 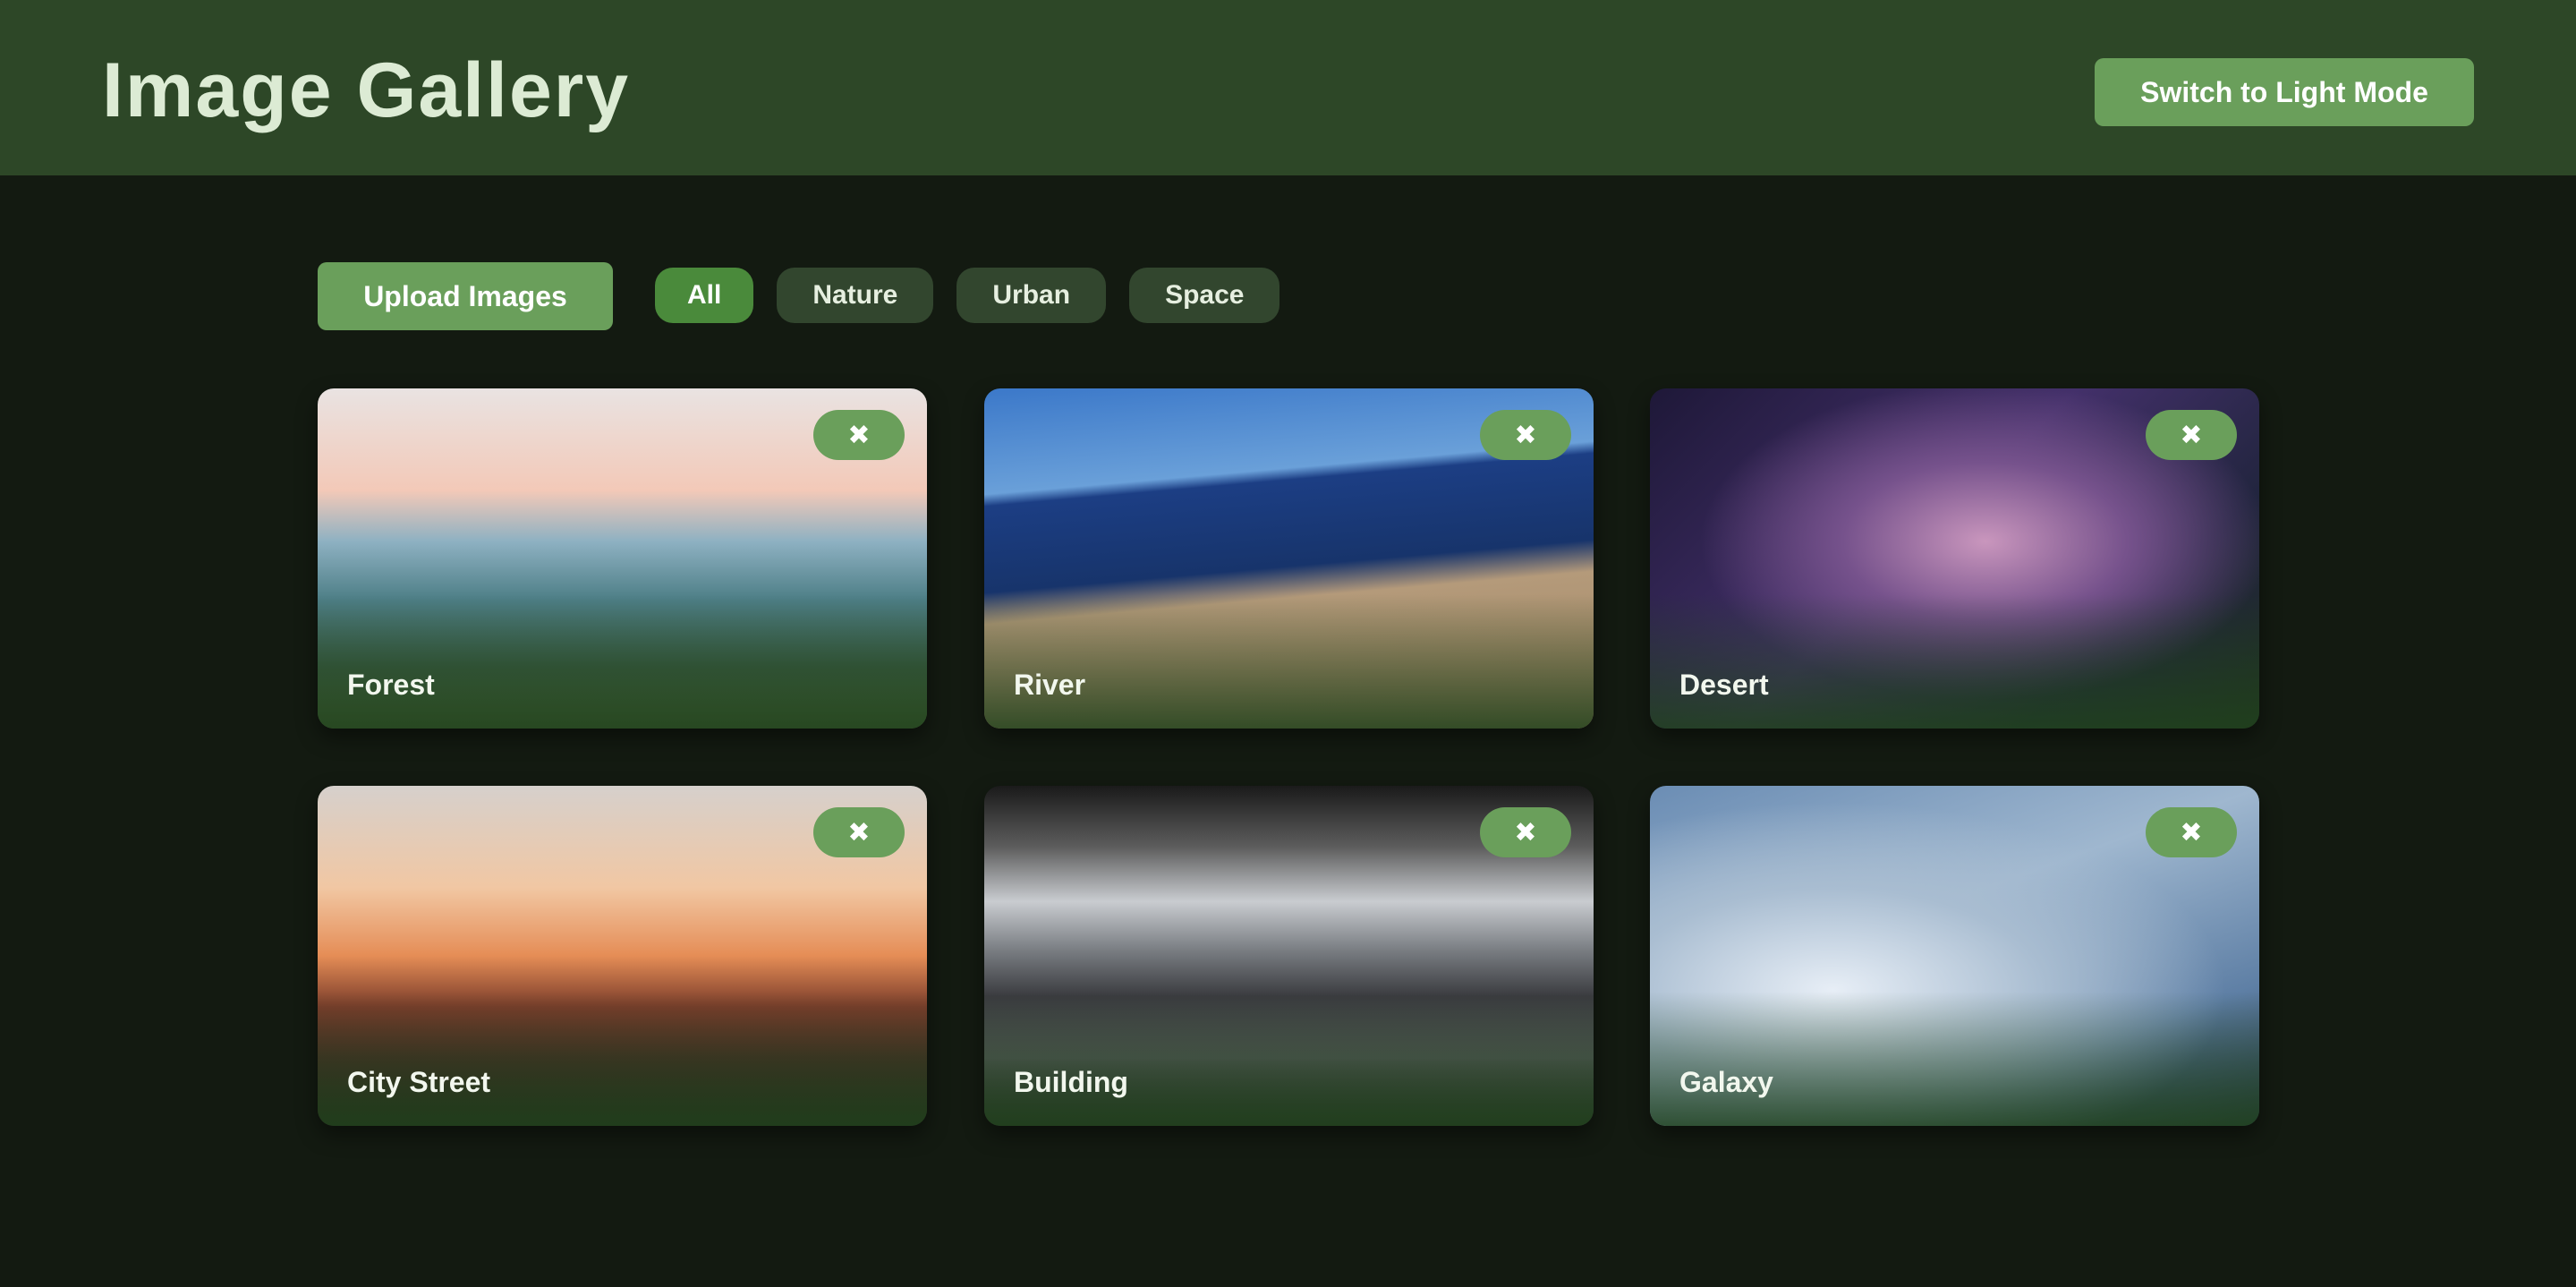 What do you see at coordinates (1726, 1082) in the screenshot?
I see `card-label: Galaxy` at bounding box center [1726, 1082].